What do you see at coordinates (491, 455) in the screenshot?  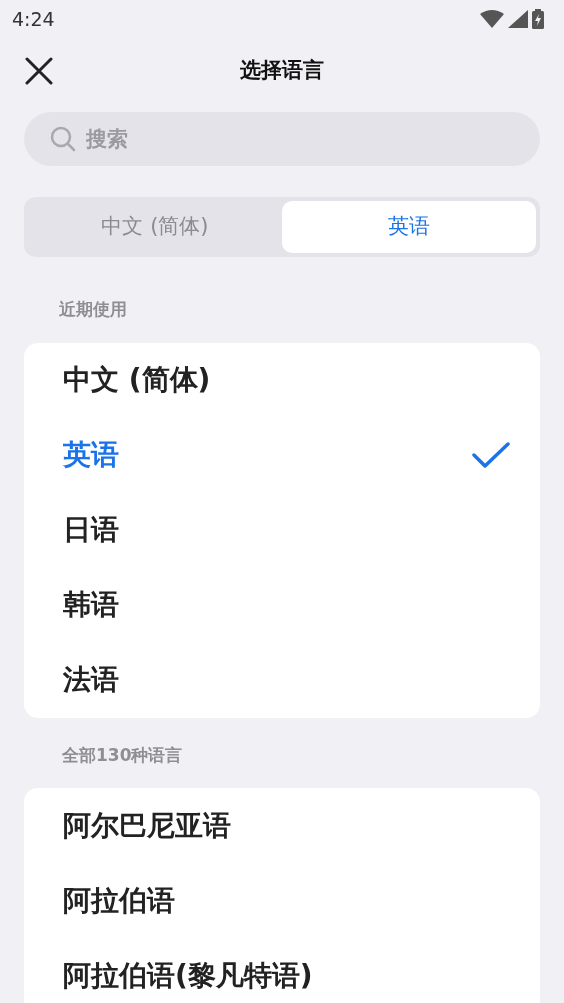 I see `checkmark-icon` at bounding box center [491, 455].